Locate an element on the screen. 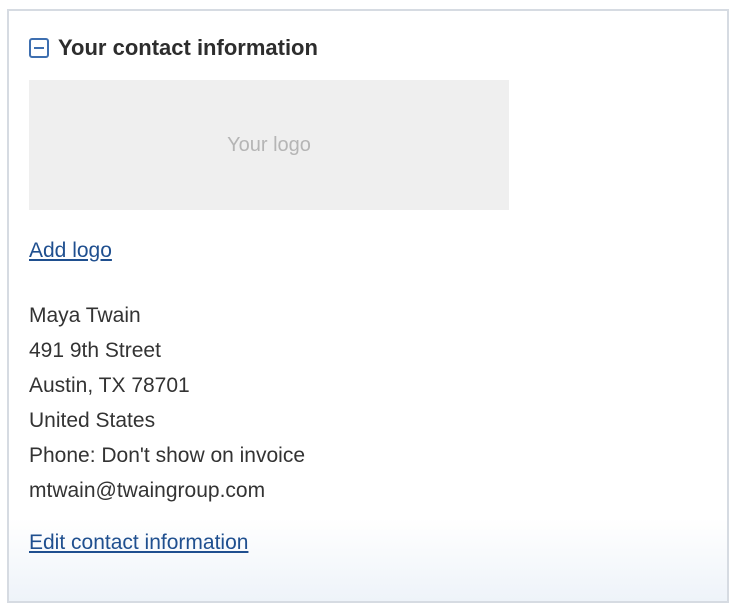  collapse-icon is located at coordinates (39, 48).